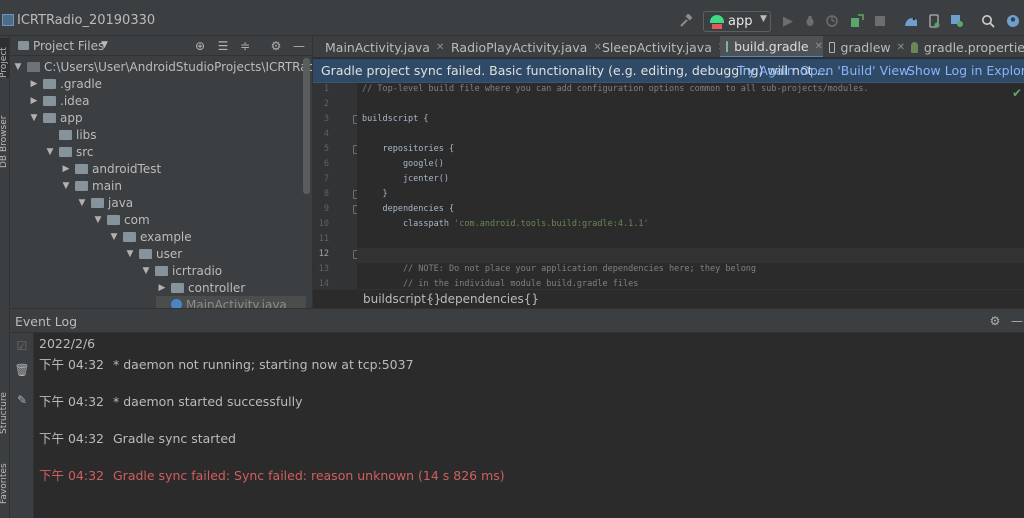  What do you see at coordinates (405, 179) in the screenshot?
I see `code-line: jcenter()` at bounding box center [405, 179].